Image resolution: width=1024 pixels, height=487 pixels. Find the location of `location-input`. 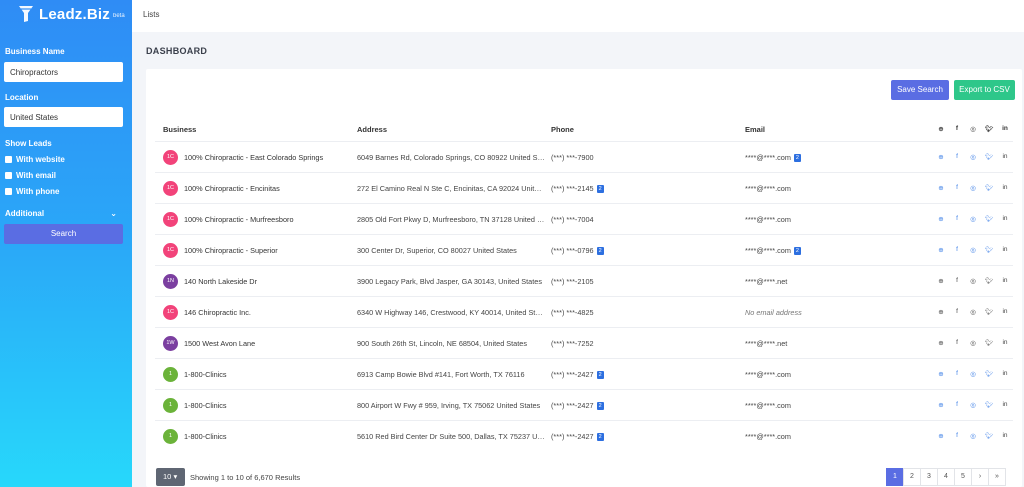

location-input is located at coordinates (63, 117).